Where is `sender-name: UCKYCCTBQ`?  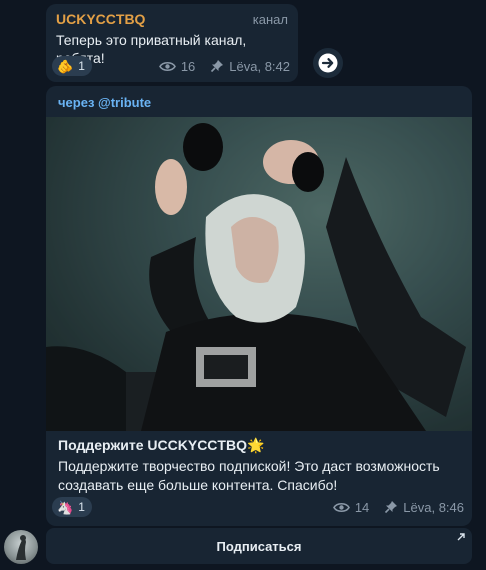 sender-name: UCKYCCTBQ is located at coordinates (100, 19).